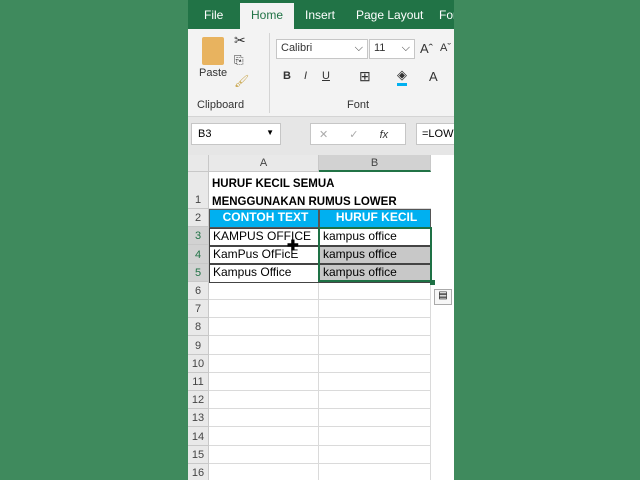  I want to click on formula-bar: B3 ▼ ✕ ✓ fx =LOW, so click(321, 136).